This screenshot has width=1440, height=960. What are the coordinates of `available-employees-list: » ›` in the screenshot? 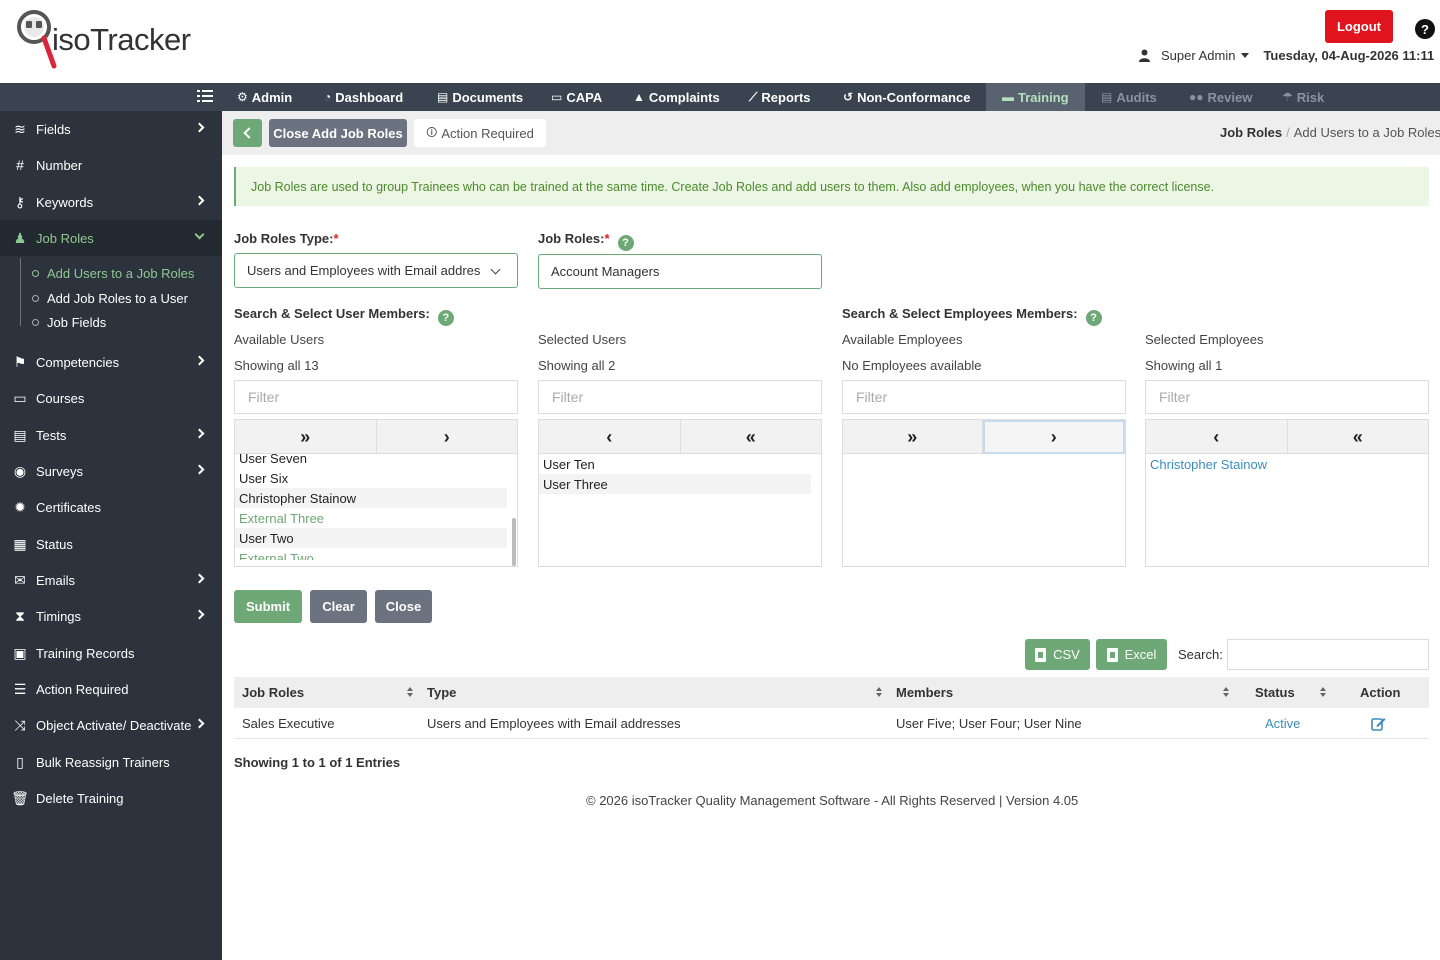 It's located at (984, 493).